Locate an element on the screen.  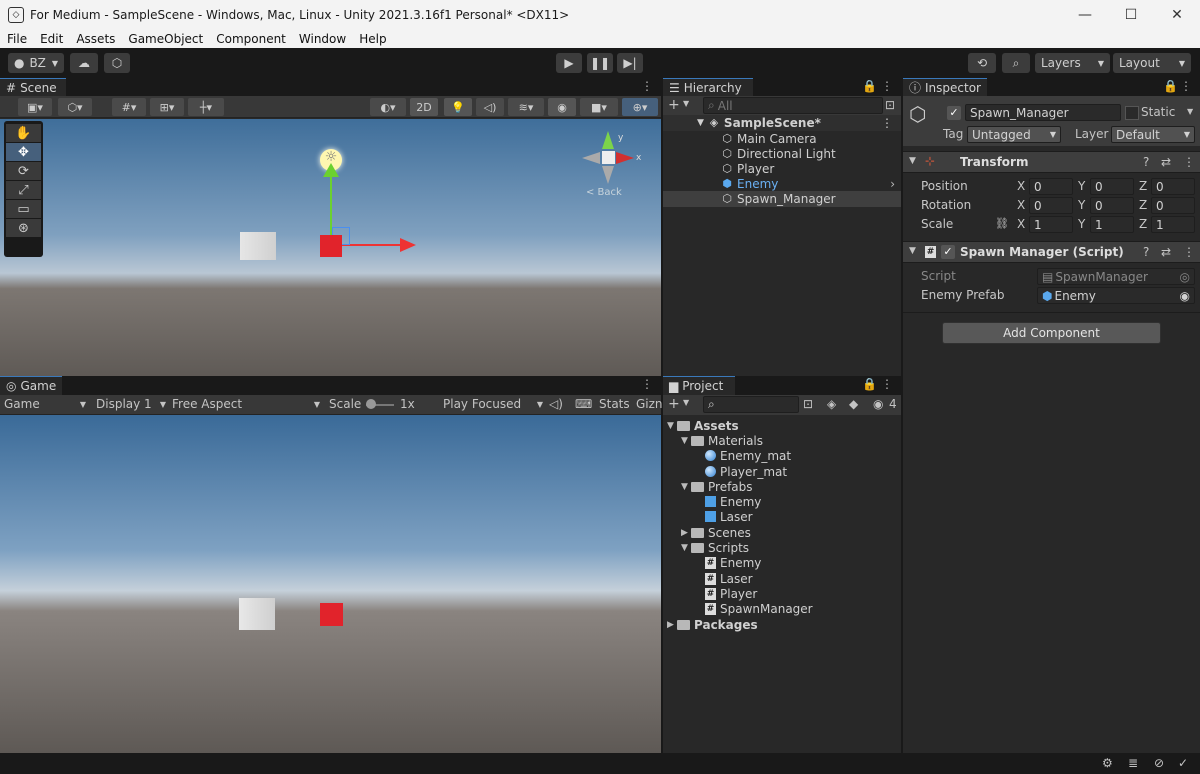
enemy-prefab-field: ⬢ Enemy ◉ is located at coordinates (1116, 295).